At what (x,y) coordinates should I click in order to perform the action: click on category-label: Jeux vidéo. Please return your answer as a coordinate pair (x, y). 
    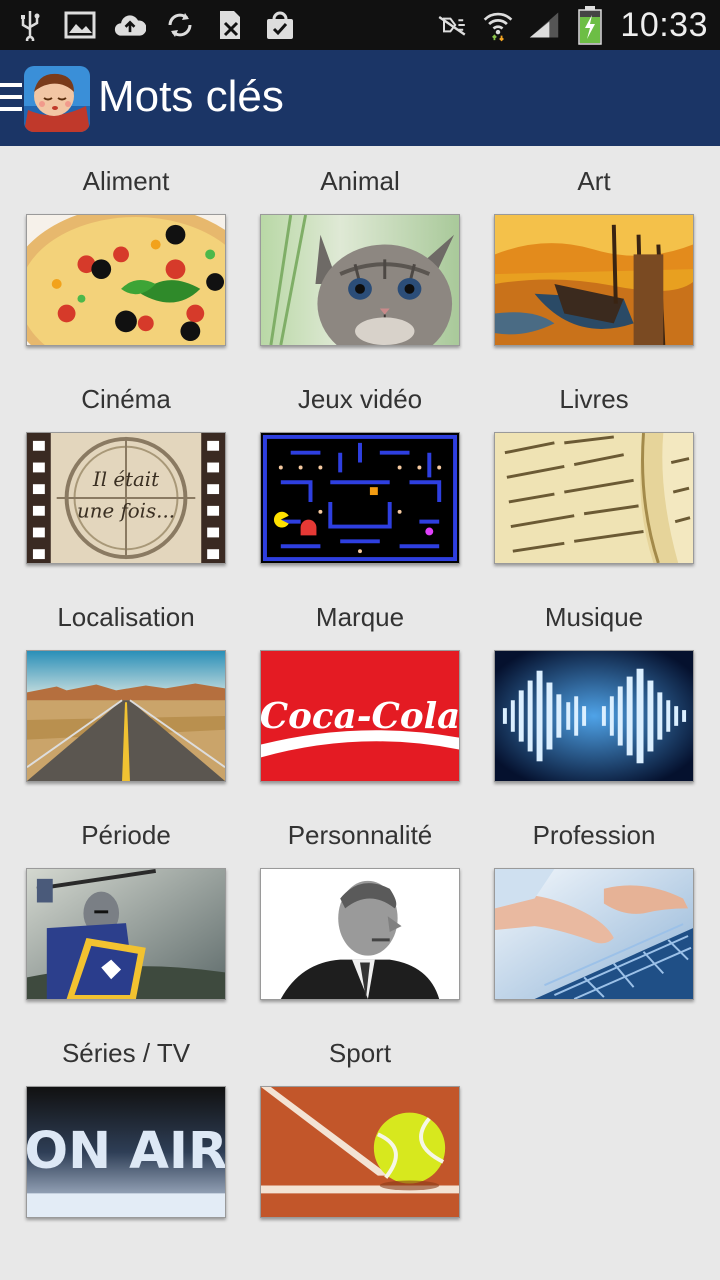
    Looking at the image, I should click on (360, 399).